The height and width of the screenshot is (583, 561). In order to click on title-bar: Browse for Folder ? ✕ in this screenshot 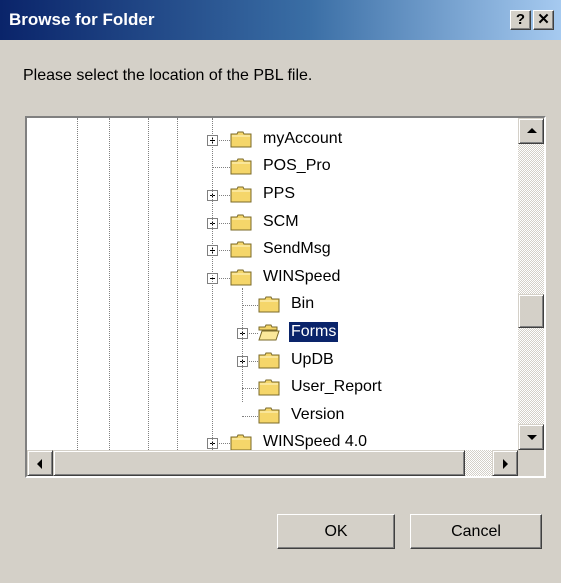, I will do `click(280, 20)`.